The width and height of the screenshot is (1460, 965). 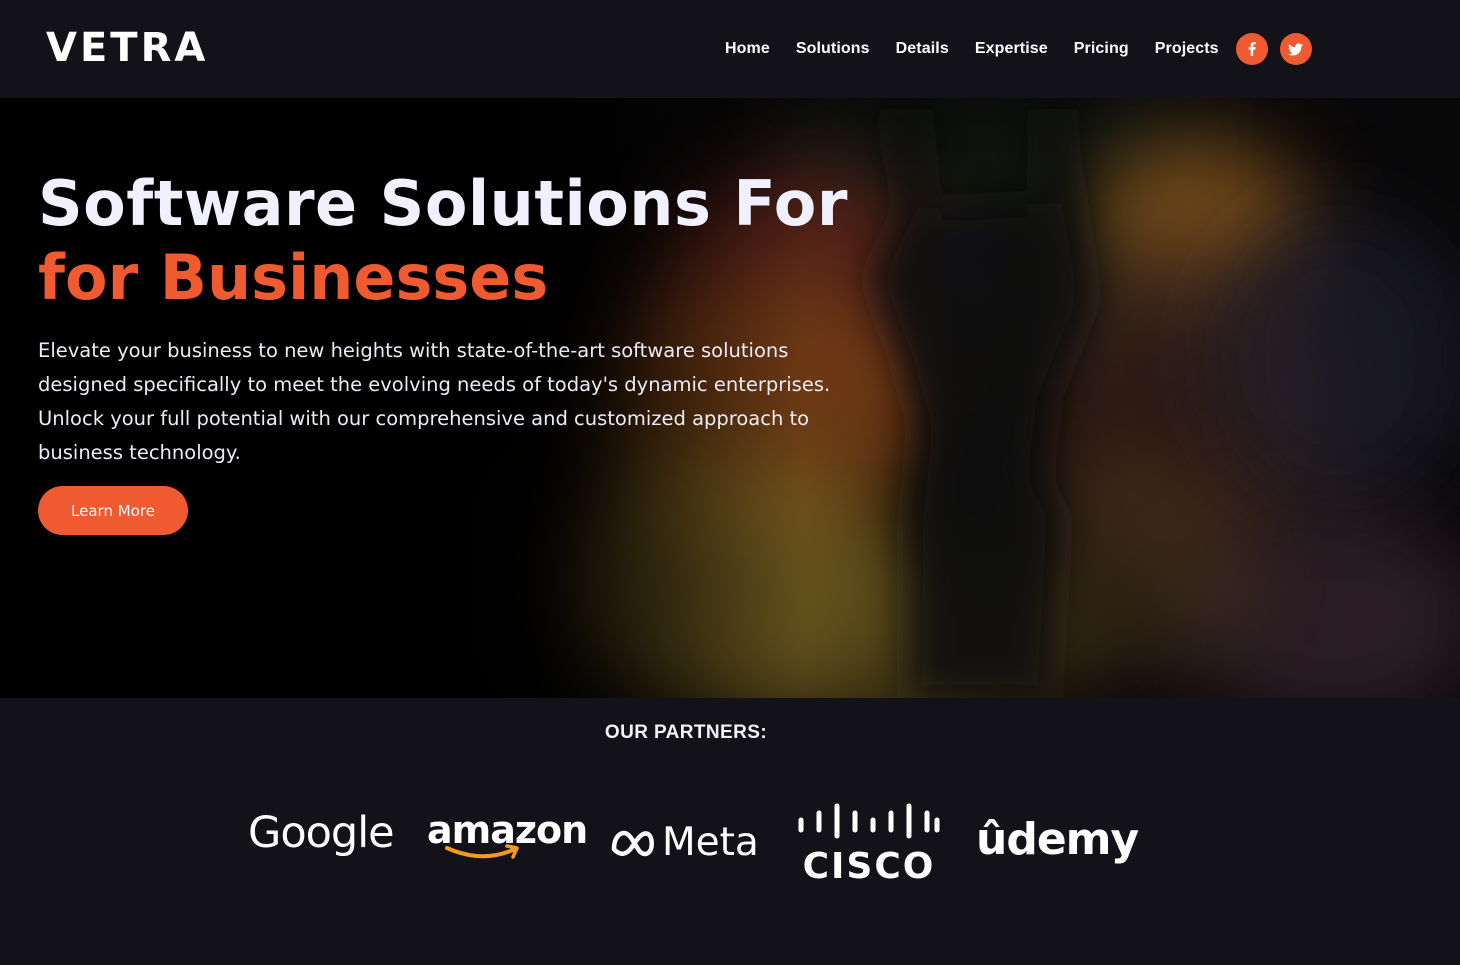 I want to click on cisco-wordmark: CISCO, so click(x=869, y=866).